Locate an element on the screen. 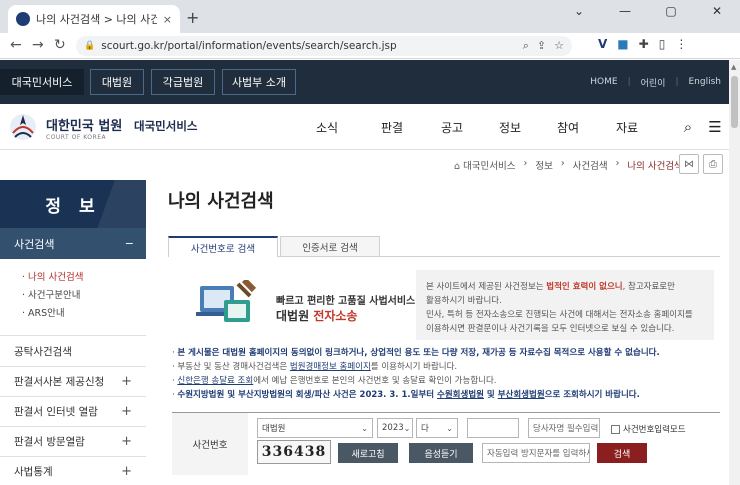 The image size is (740, 485). submenu-ars-guide: · ARS안내 is located at coordinates (84, 314).